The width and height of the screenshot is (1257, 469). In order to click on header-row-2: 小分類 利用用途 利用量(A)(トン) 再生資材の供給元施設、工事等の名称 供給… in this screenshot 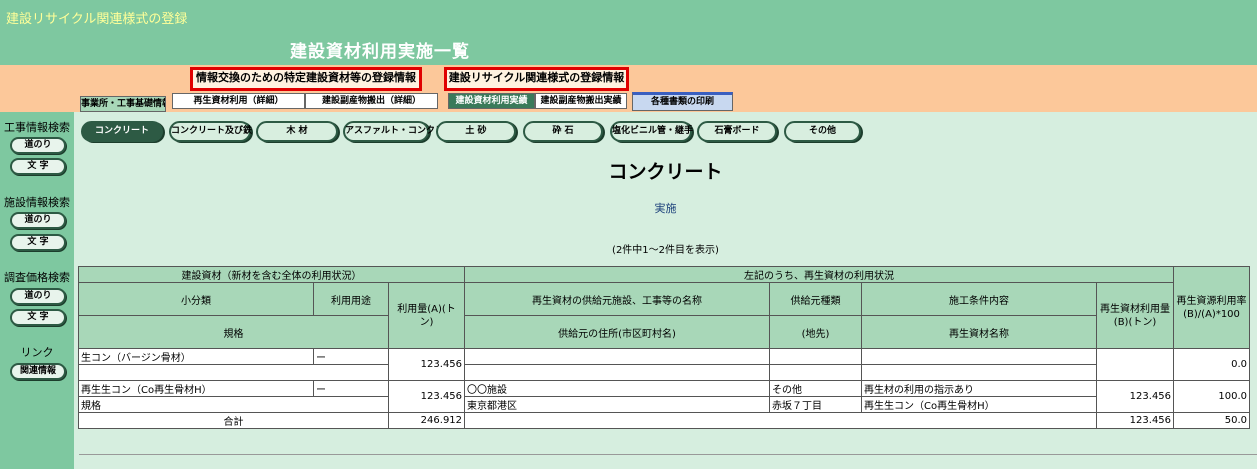, I will do `click(664, 315)`.